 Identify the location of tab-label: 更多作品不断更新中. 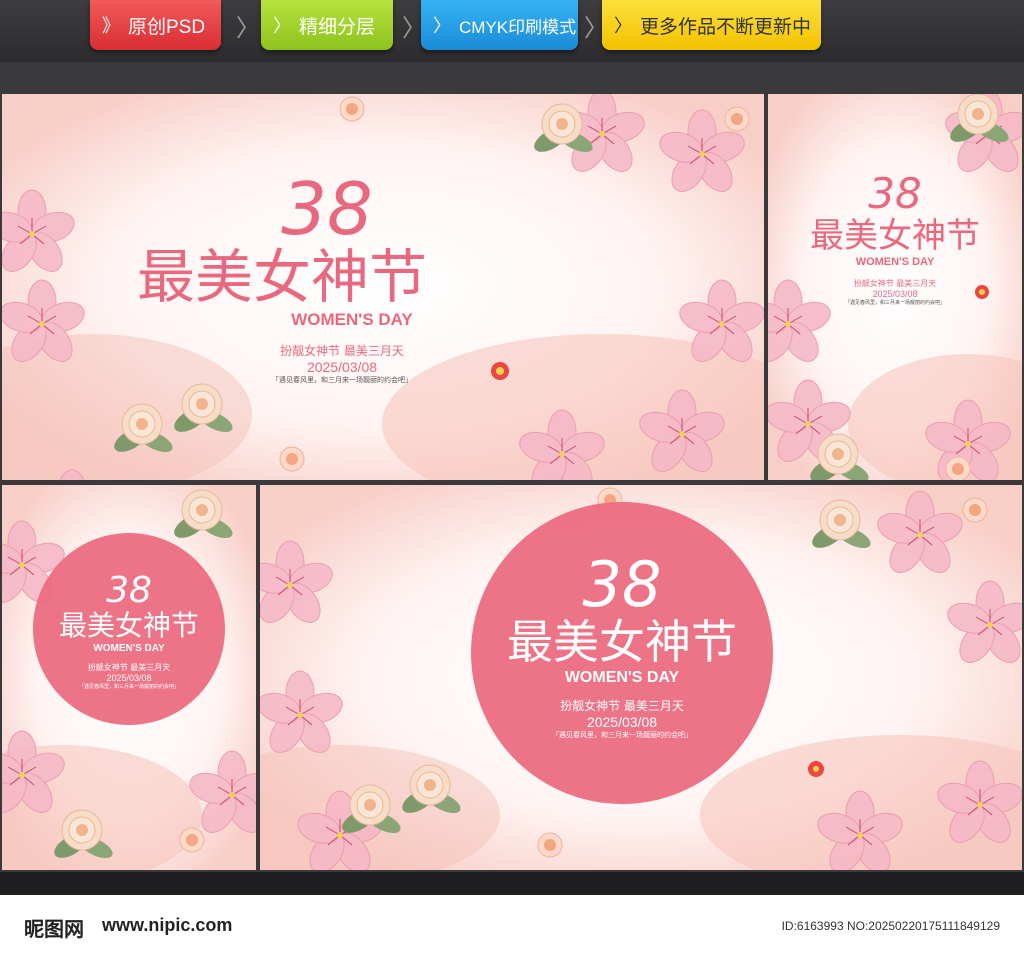
(726, 27).